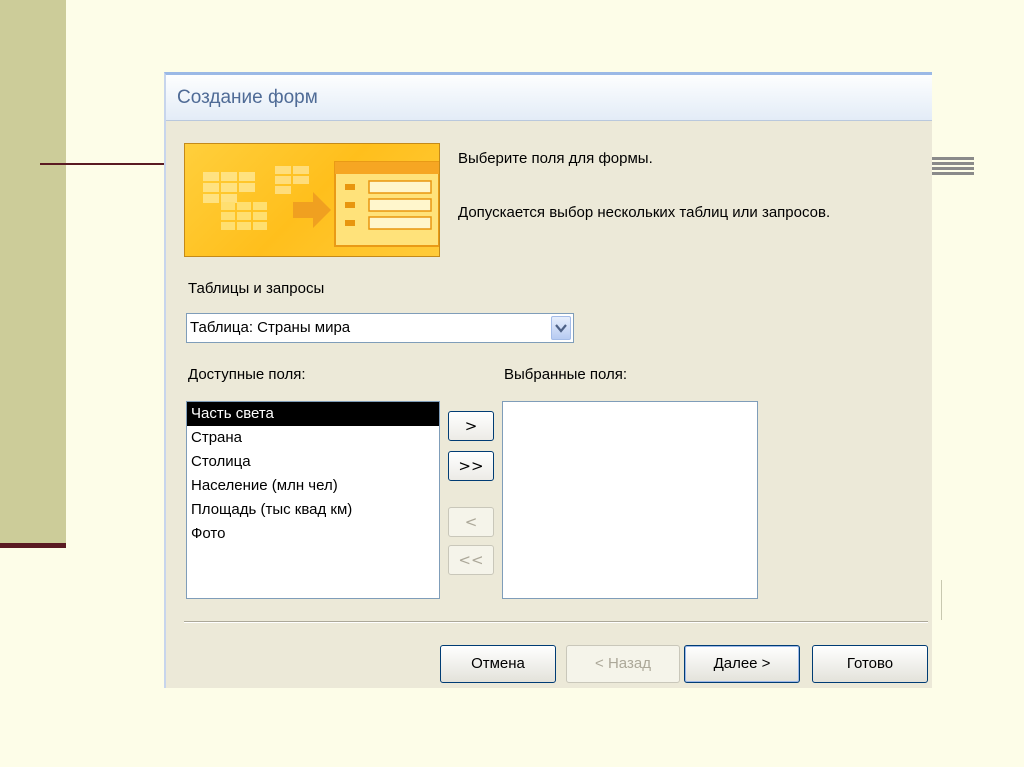 This screenshot has width=1024, height=767. I want to click on chevron-down-icon, so click(561, 328).